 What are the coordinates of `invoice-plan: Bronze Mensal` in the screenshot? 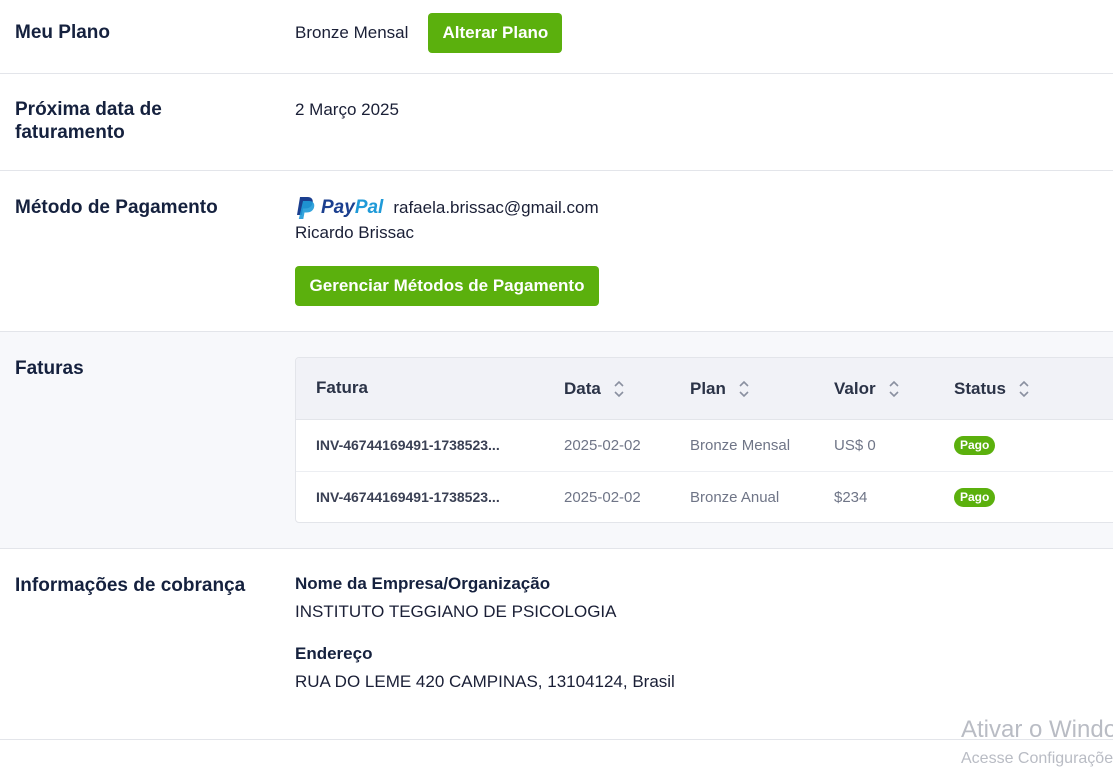 It's located at (740, 445).